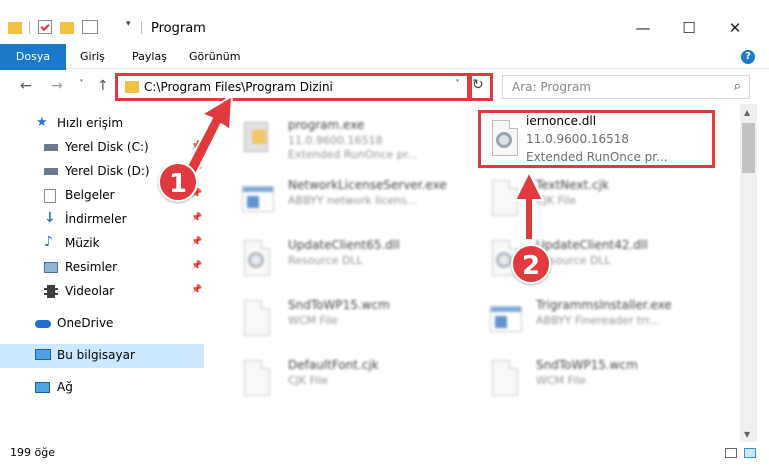 This screenshot has width=769, height=474. What do you see at coordinates (355, 318) in the screenshot?
I see `file-item-sndtowp15-wcm: SndToWP15.wcm WCM File` at bounding box center [355, 318].